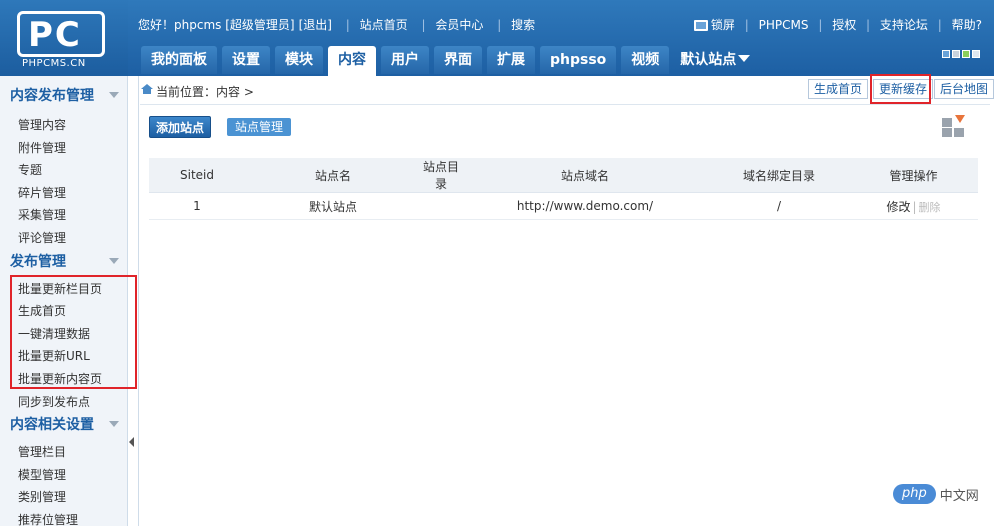  Describe the element at coordinates (960, 119) in the screenshot. I see `arrow-down-icon` at that location.